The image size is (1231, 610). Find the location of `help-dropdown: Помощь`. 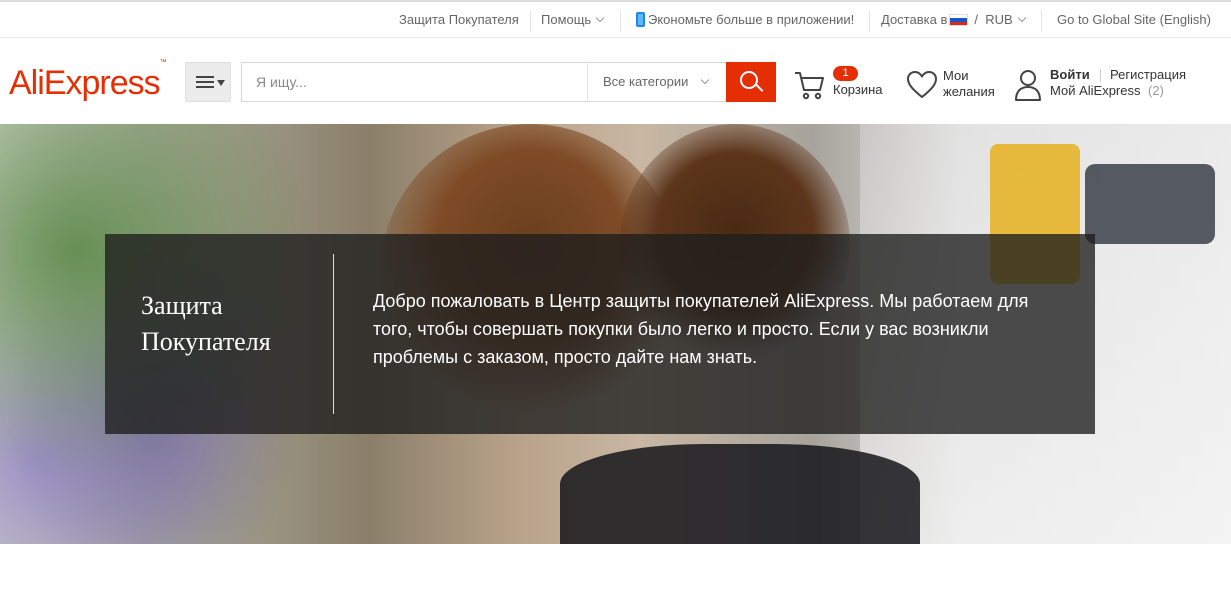

help-dropdown: Помощь is located at coordinates (573, 20).